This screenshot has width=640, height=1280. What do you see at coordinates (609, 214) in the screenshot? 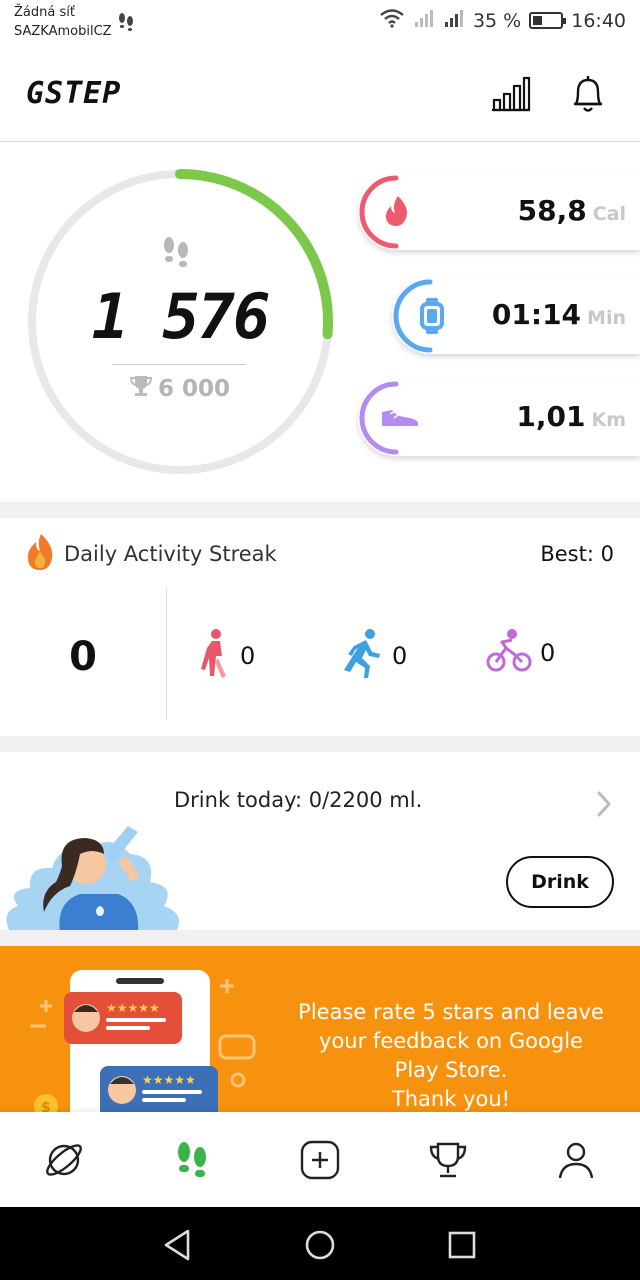
I see `calories-unit: Cal` at bounding box center [609, 214].